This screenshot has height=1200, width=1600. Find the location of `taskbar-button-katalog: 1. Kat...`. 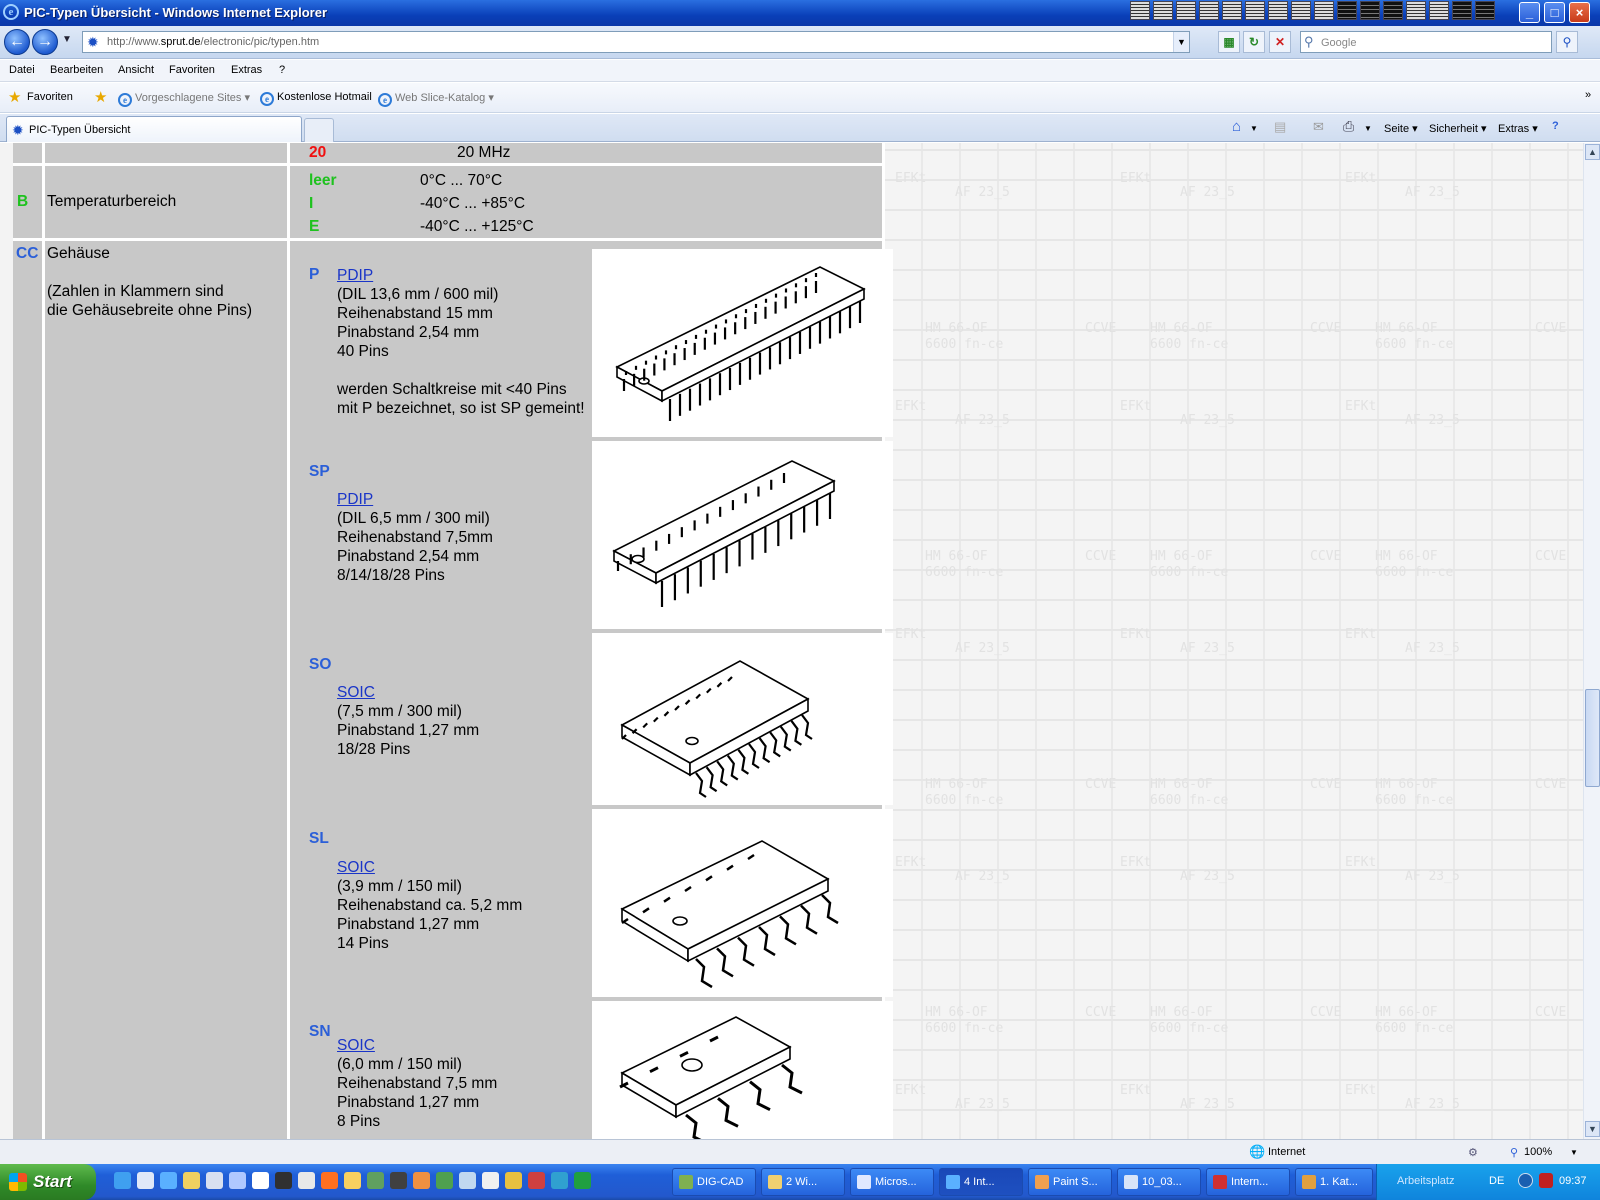

taskbar-button-katalog: 1. Kat... is located at coordinates (1334, 1182).